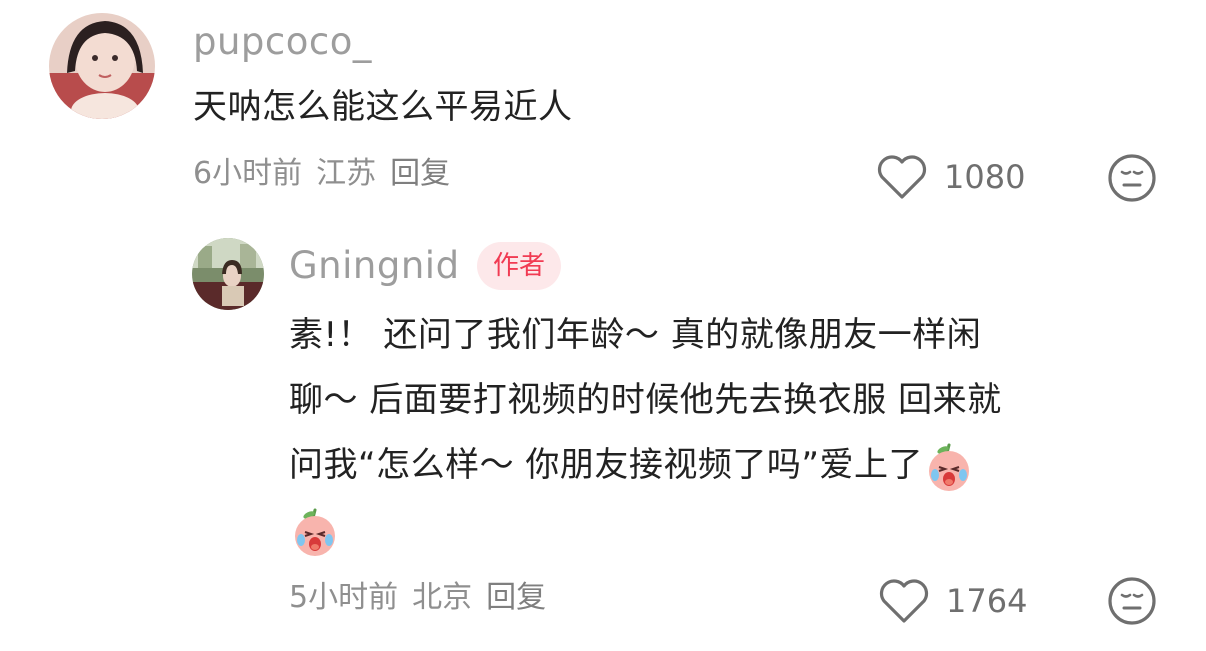 The image size is (1206, 651). I want to click on like-count: 1764, so click(987, 601).